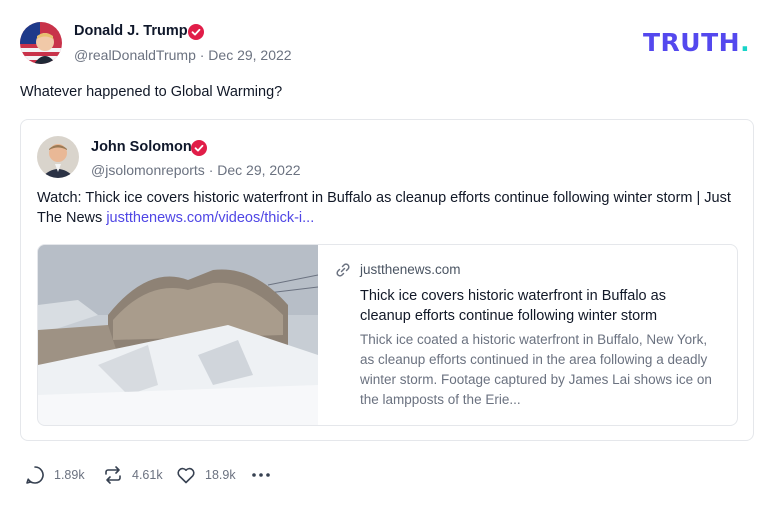  I want to click on preview-image, so click(178, 335).